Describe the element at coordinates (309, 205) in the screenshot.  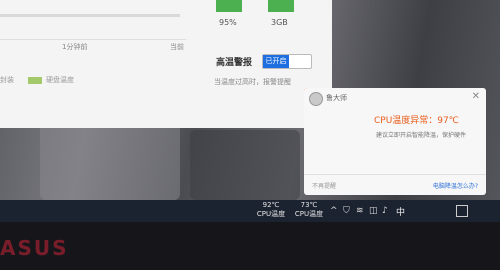
I see `tray-temp-value: 73℃` at that location.